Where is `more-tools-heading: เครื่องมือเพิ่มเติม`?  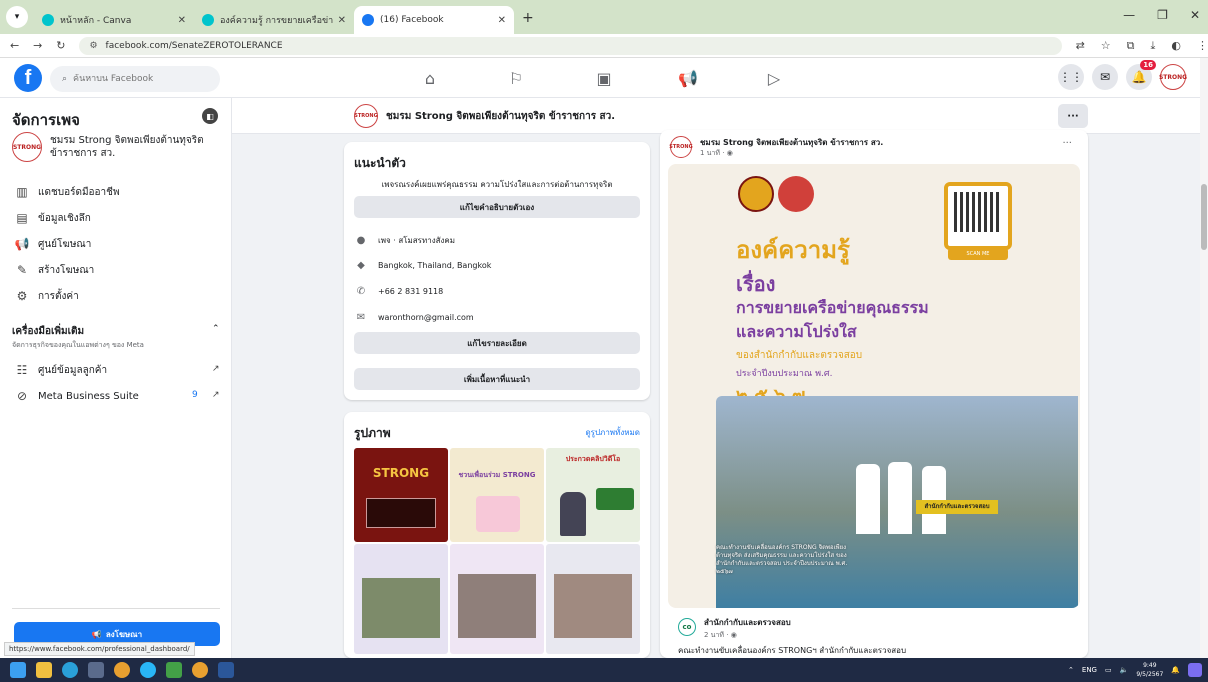 more-tools-heading: เครื่องมือเพิ่มเติม is located at coordinates (48, 331).